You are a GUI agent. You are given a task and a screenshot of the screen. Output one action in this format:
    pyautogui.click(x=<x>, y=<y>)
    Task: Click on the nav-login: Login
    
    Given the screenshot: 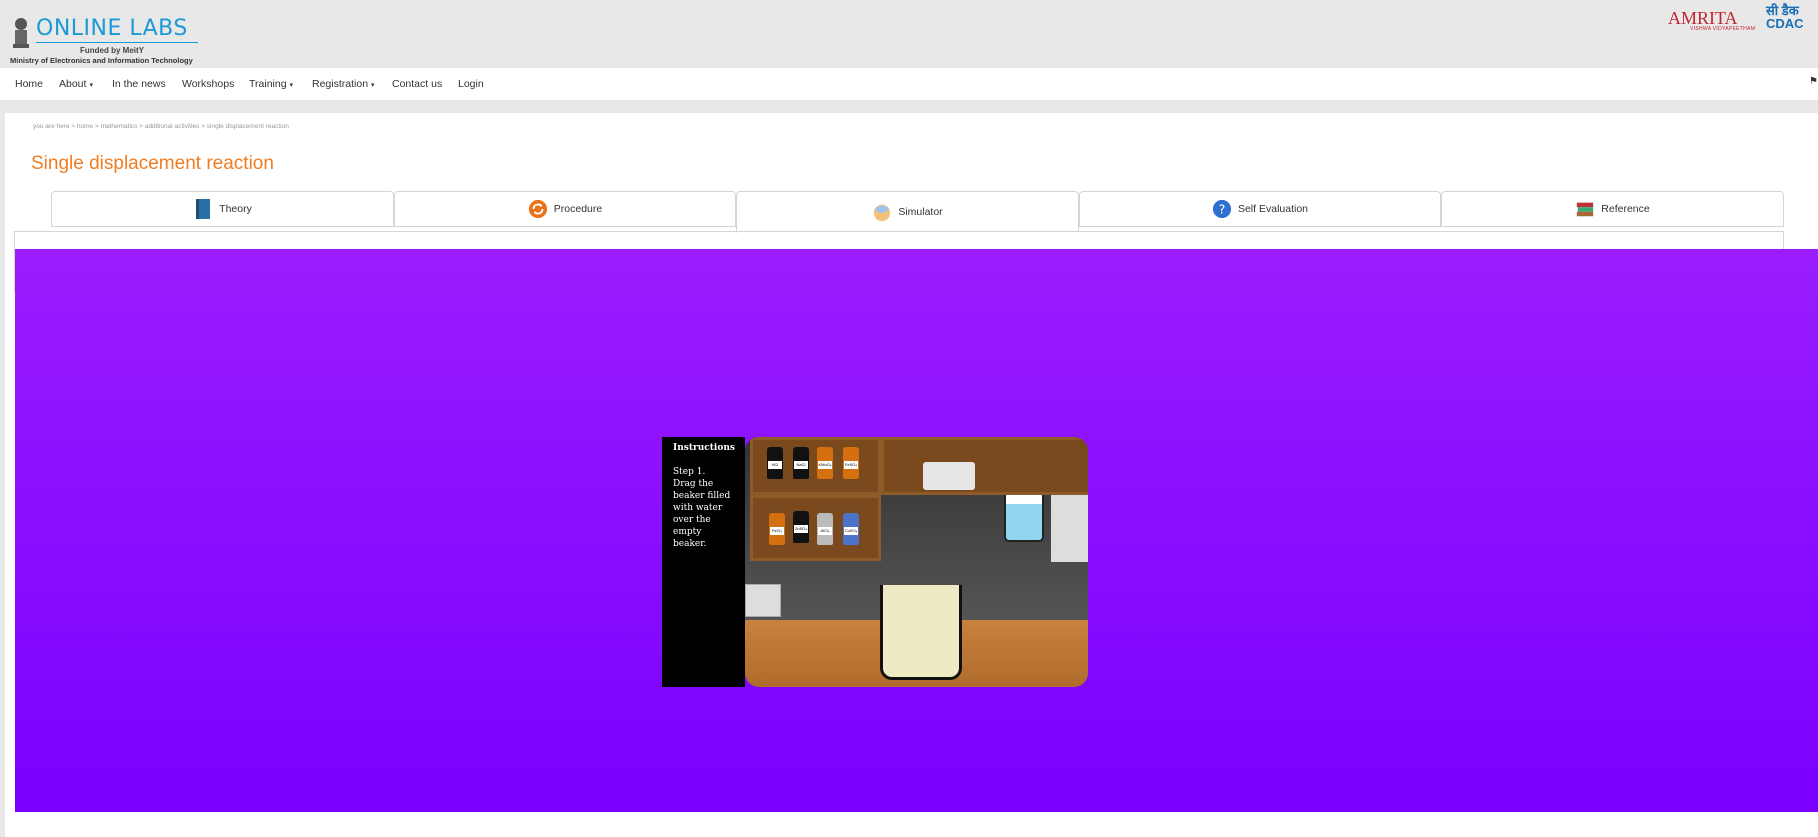 What is the action you would take?
    pyautogui.click(x=471, y=84)
    